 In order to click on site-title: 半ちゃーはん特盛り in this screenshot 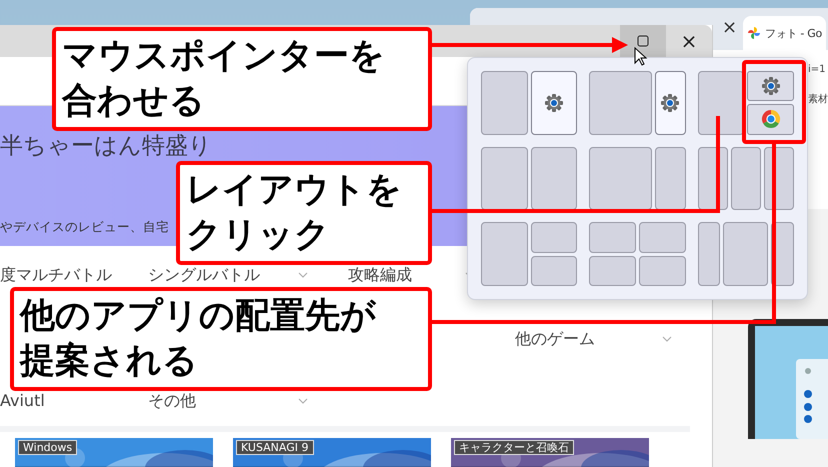, I will do `click(106, 146)`.